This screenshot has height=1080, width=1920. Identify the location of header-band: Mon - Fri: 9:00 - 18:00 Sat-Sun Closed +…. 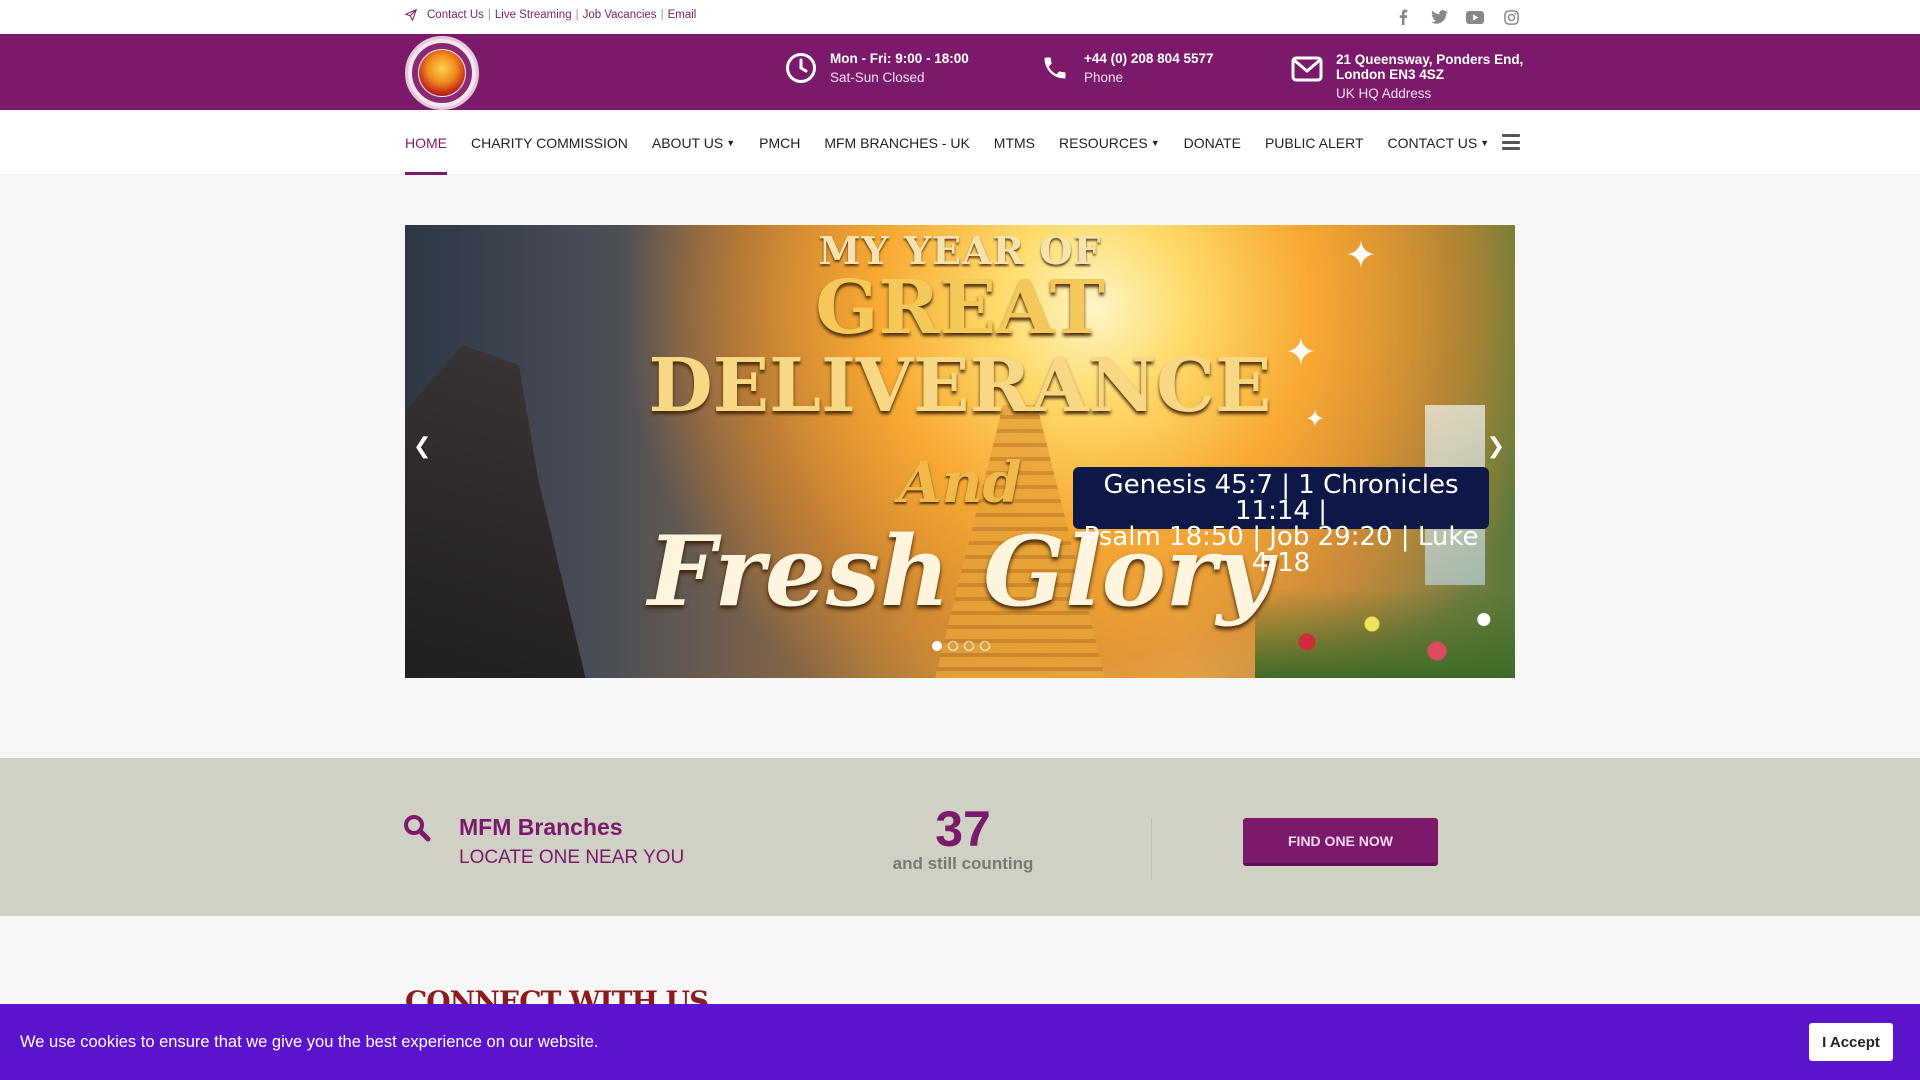
(960, 72).